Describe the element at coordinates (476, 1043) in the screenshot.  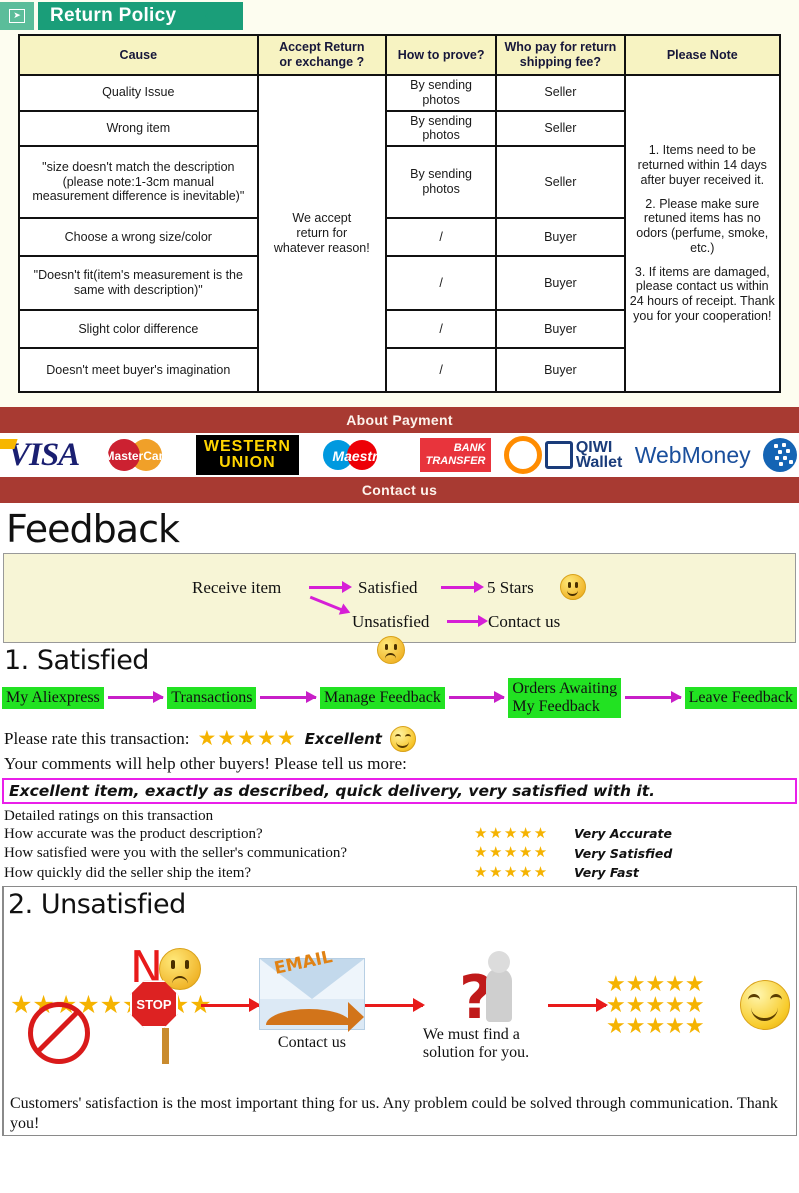
I see `solution-caption: We must find a solution for you.` at that location.